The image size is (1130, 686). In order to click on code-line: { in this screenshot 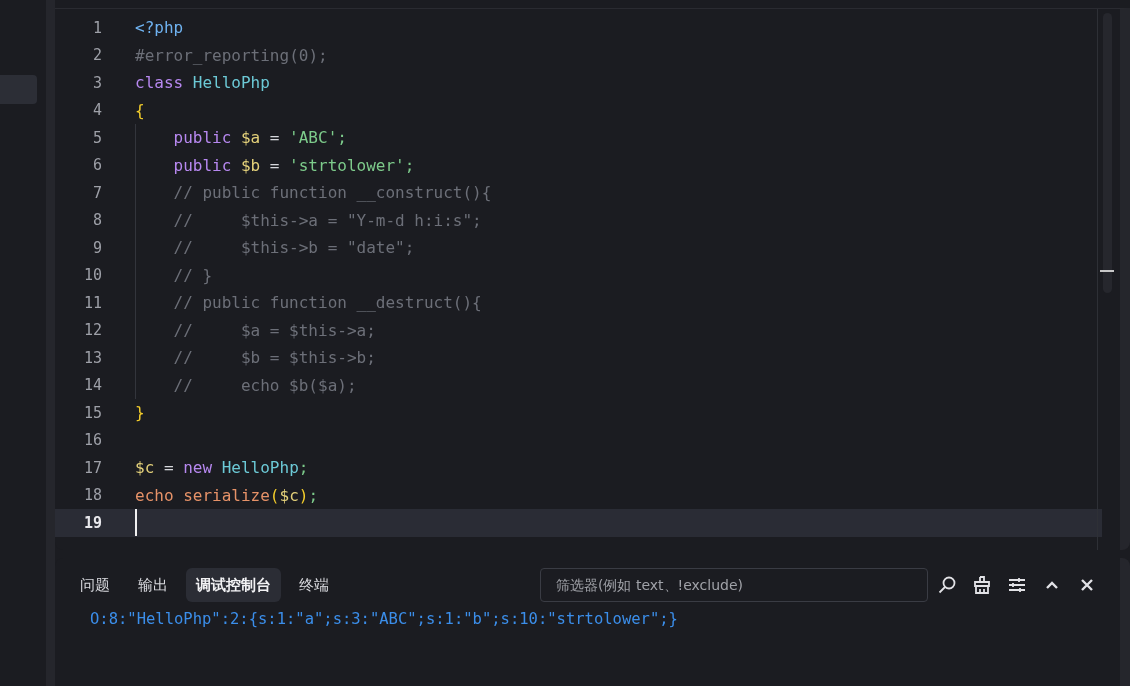, I will do `click(140, 110)`.